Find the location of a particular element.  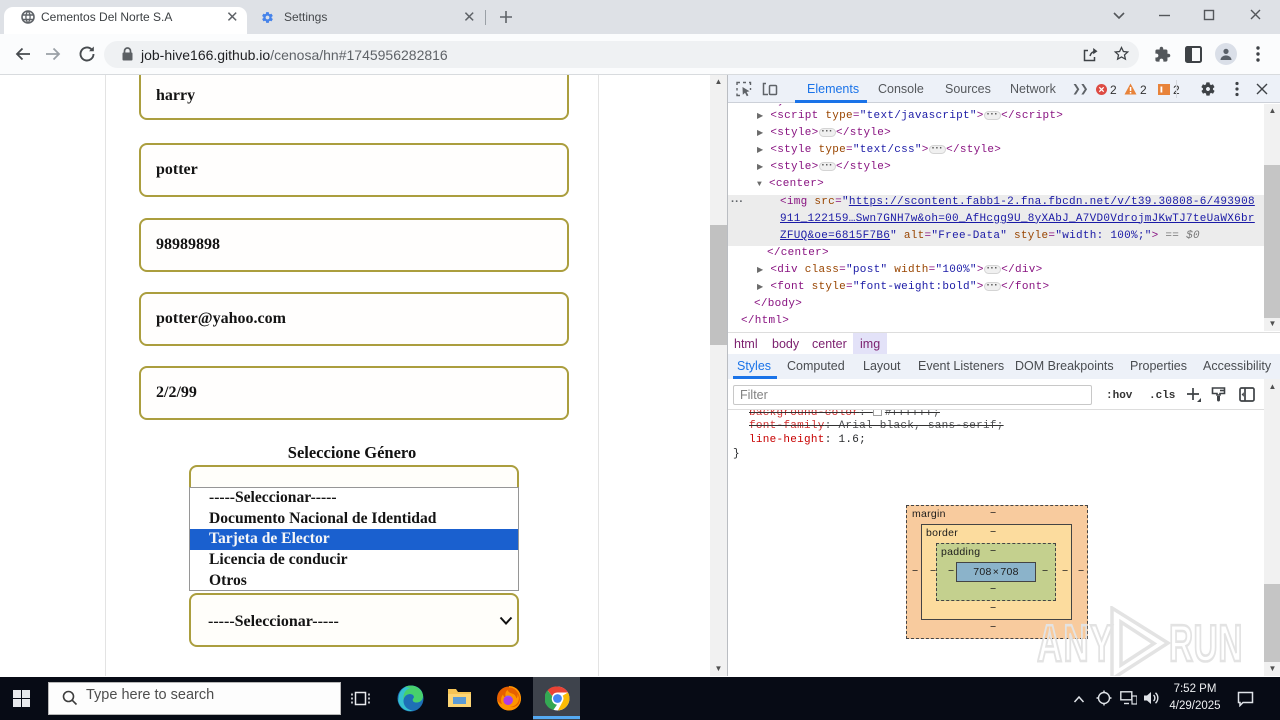

svg-text: ANY is located at coordinates (1076, 644).